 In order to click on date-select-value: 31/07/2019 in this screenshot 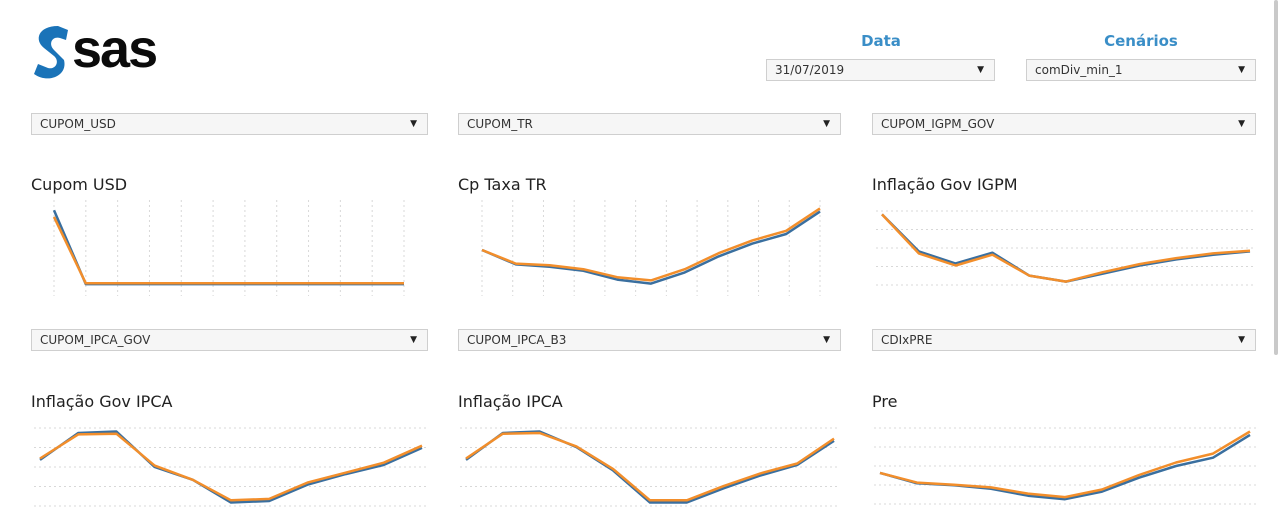, I will do `click(810, 70)`.